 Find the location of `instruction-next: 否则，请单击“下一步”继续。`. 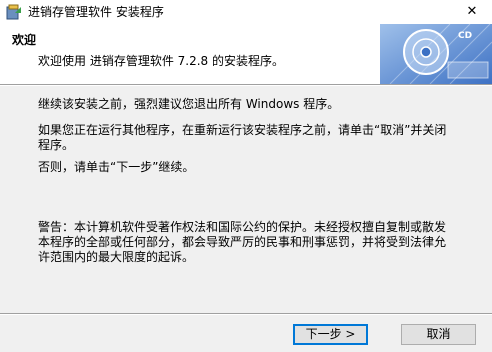

instruction-next: 否则，请单击“下一步”继续。 is located at coordinates (116, 167).